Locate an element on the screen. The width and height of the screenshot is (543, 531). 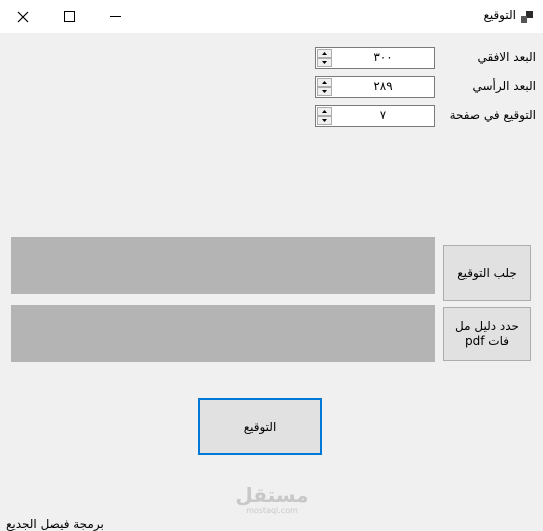
minimize-button is located at coordinates (115, 16).